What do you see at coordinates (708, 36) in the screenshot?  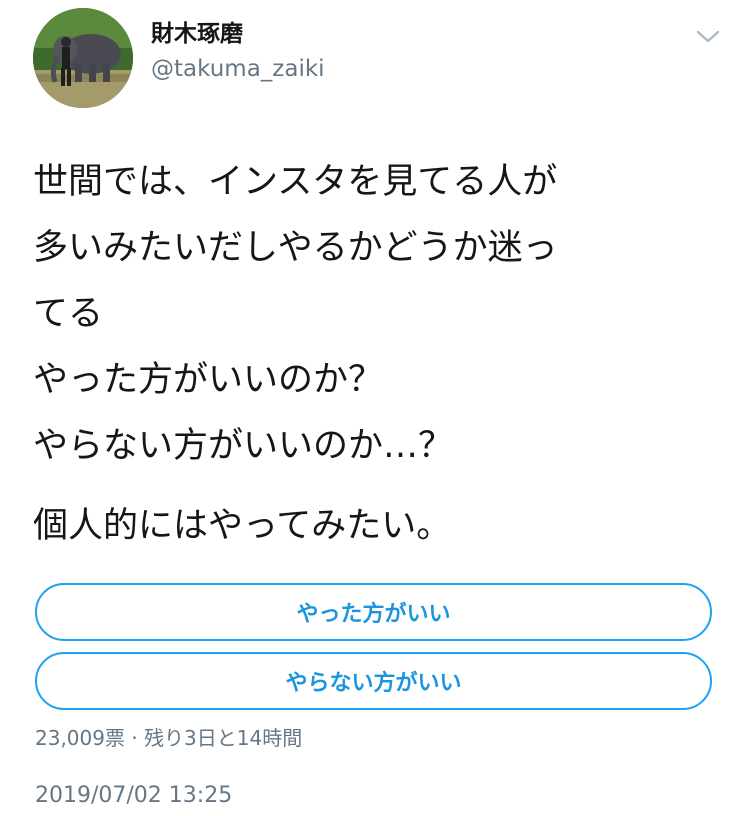 I see `more-options-chevron-down-icon` at bounding box center [708, 36].